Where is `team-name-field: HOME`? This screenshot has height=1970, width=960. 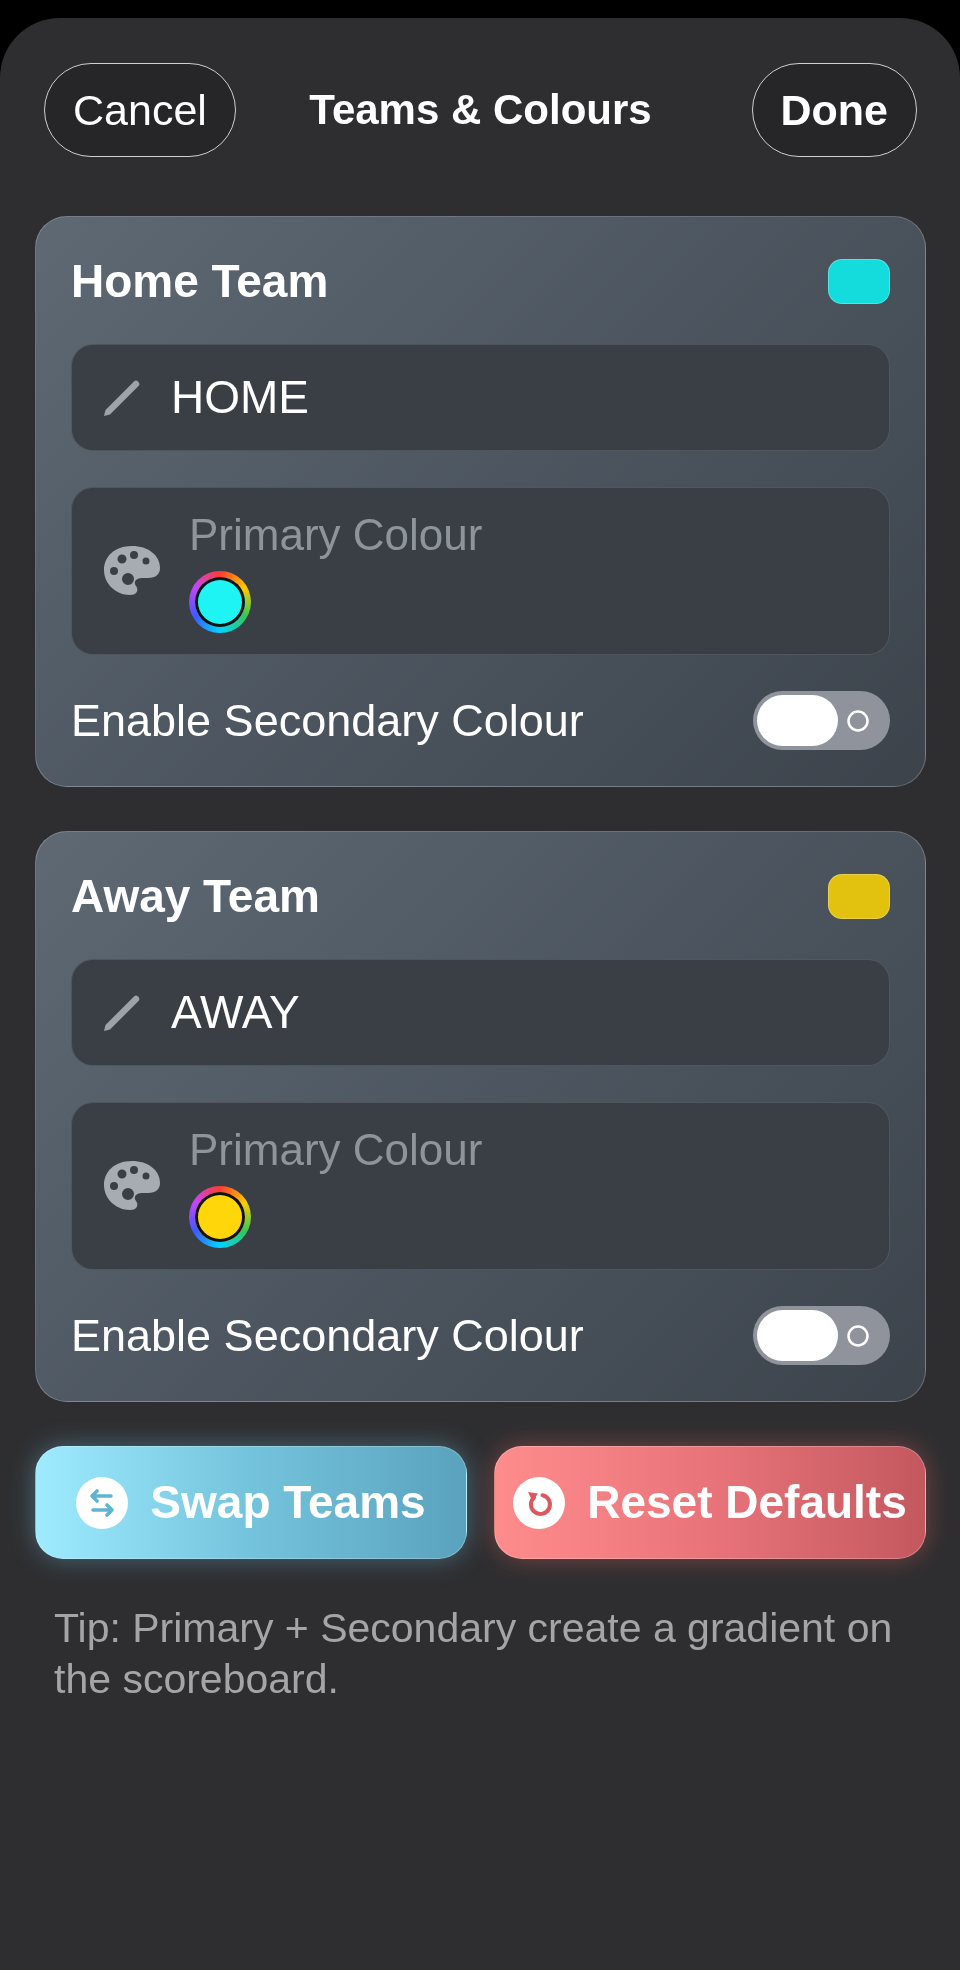 team-name-field: HOME is located at coordinates (480, 397).